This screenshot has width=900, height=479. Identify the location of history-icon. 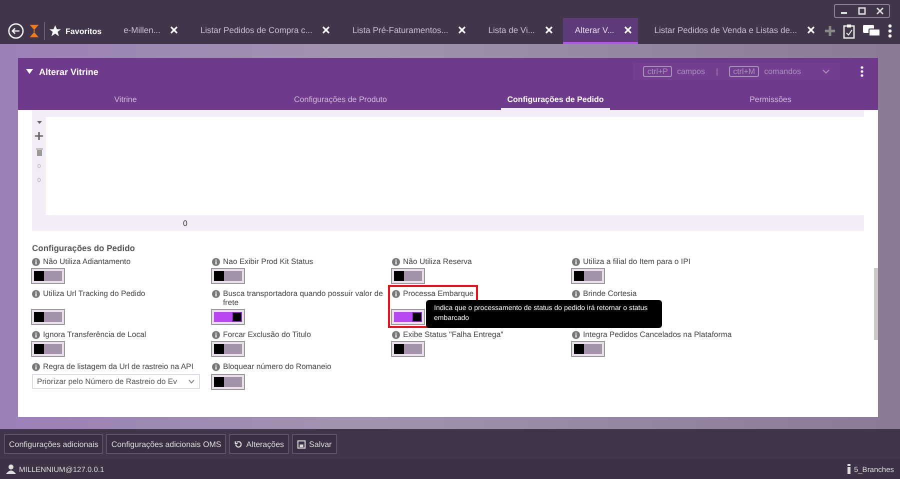
(239, 444).